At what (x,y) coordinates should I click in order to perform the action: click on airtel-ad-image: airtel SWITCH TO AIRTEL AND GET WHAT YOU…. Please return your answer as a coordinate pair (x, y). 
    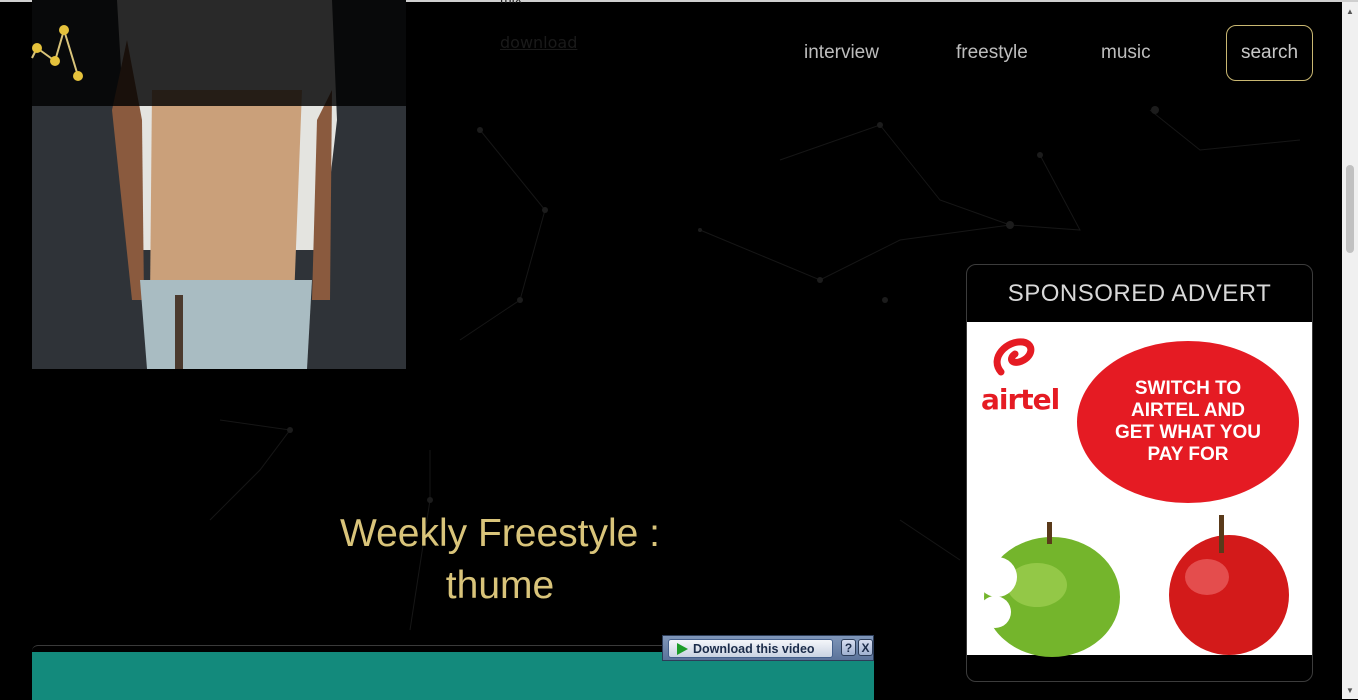
    Looking at the image, I should click on (1139, 489).